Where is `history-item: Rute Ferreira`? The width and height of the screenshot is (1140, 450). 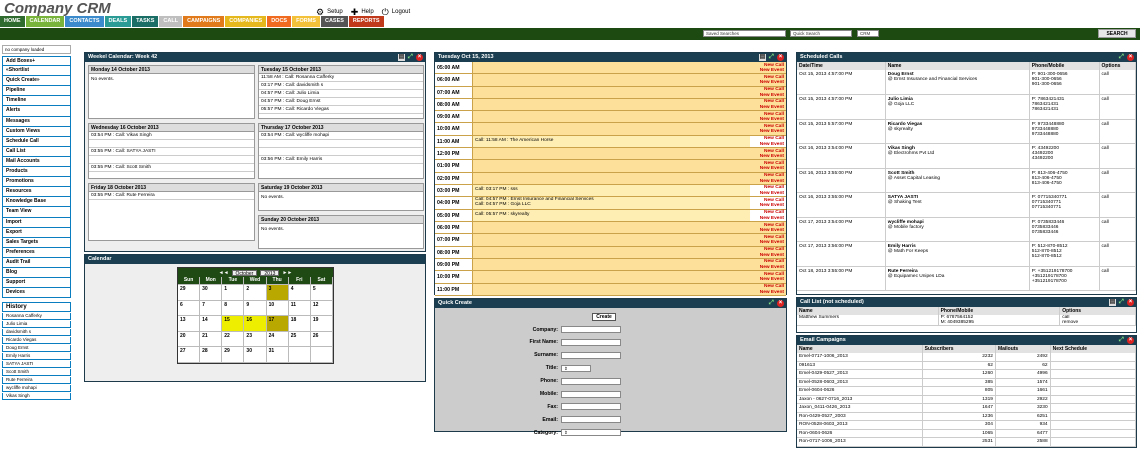 history-item: Rute Ferreira is located at coordinates (36, 381).